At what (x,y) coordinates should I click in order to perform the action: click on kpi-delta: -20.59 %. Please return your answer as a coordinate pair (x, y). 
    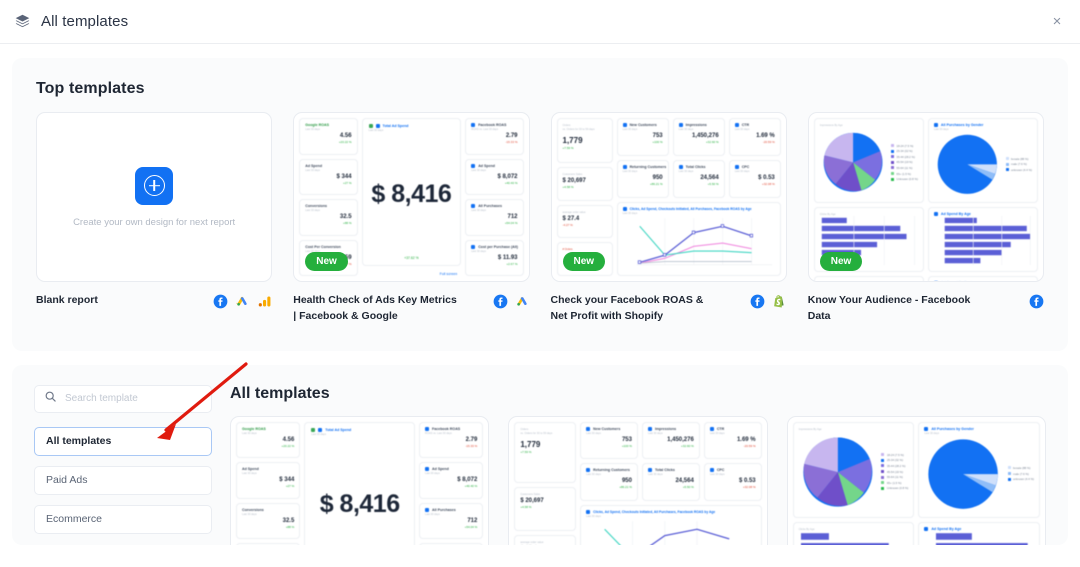
    Looking at the image, I should click on (768, 142).